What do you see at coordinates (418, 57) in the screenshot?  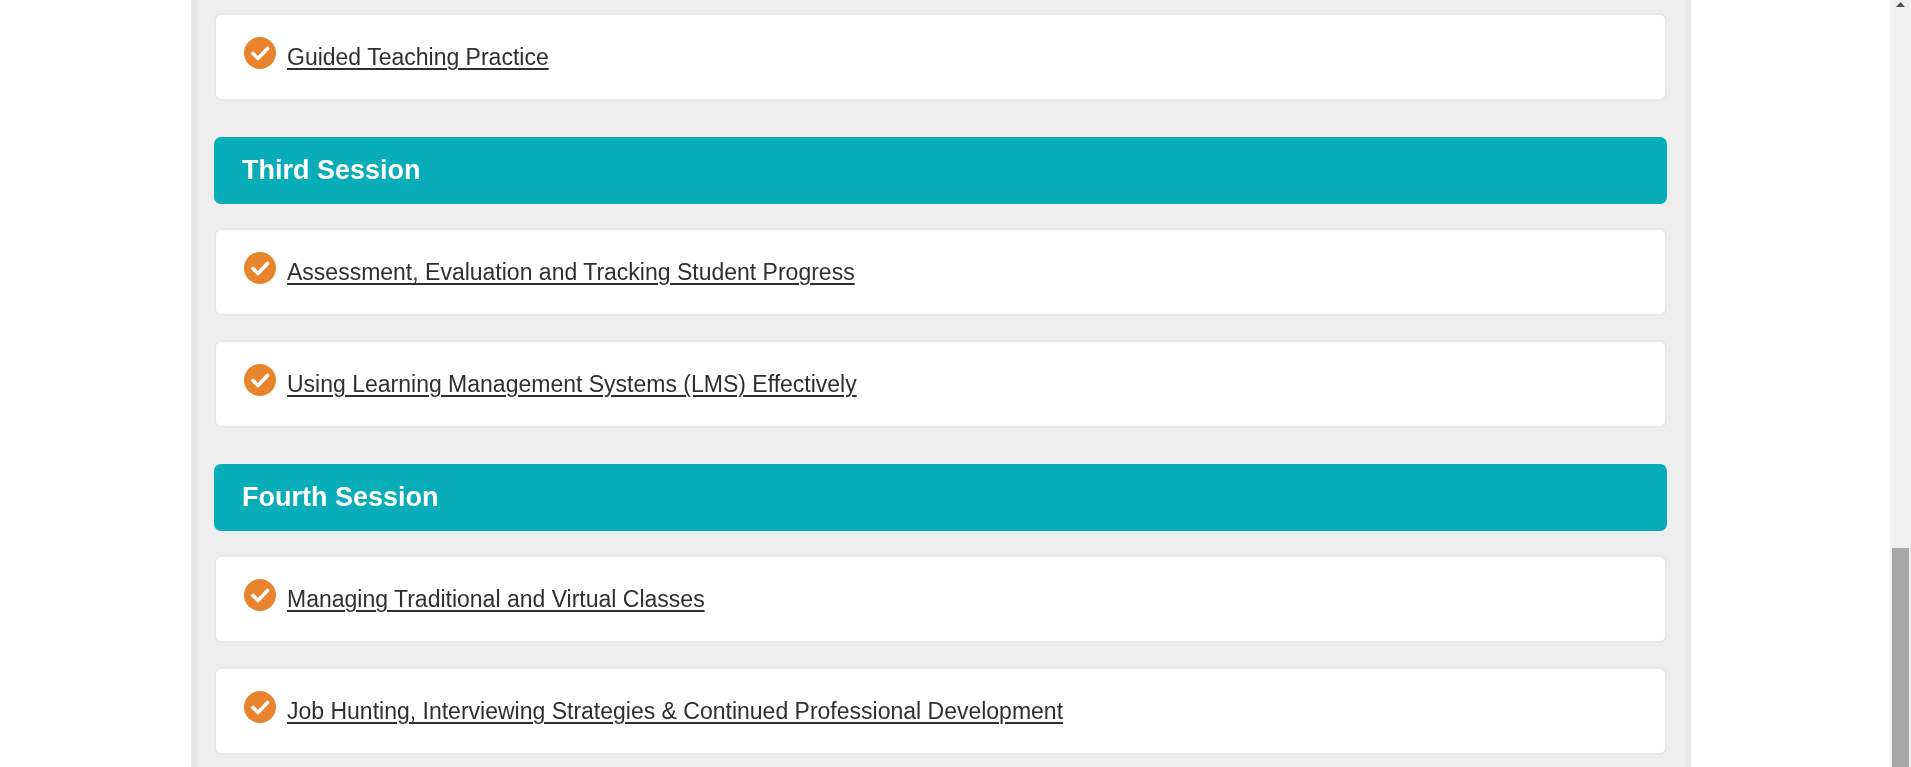 I see `lesson-link: Guided Teaching Practice` at bounding box center [418, 57].